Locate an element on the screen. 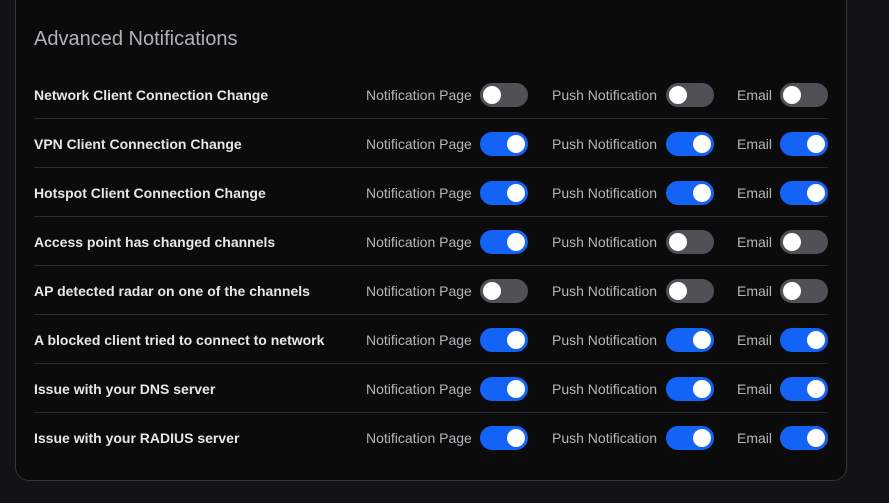  notification-row-label: Issue with your DNS server is located at coordinates (125, 389).